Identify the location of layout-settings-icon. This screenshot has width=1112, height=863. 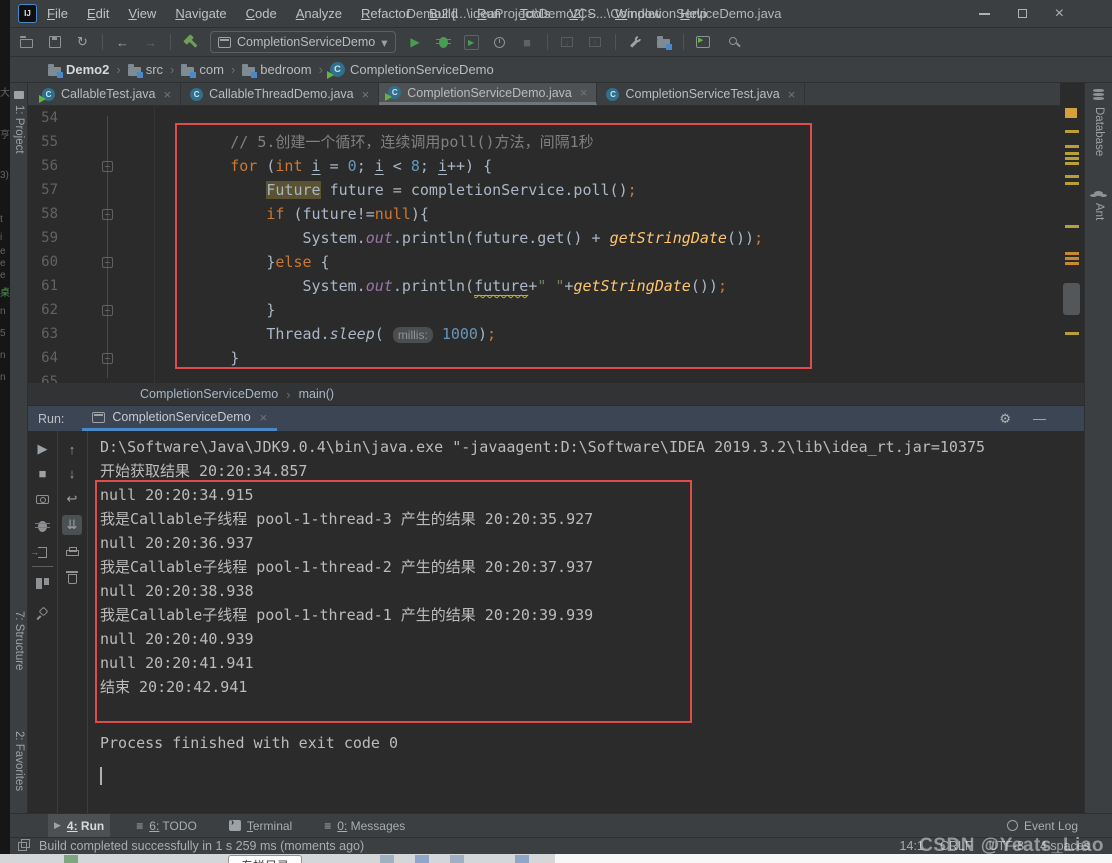
(43, 583).